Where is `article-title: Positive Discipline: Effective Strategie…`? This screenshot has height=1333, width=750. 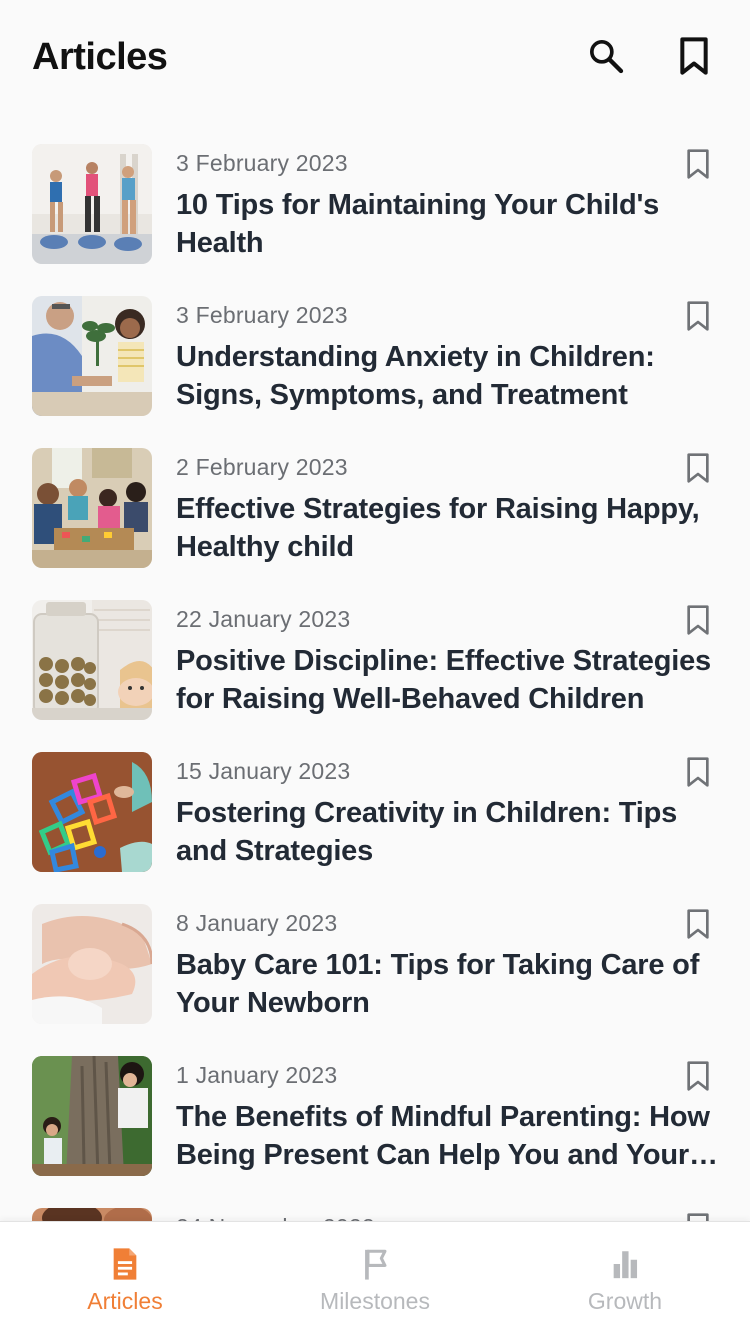
article-title: Positive Discipline: Effective Strategie… is located at coordinates (448, 680).